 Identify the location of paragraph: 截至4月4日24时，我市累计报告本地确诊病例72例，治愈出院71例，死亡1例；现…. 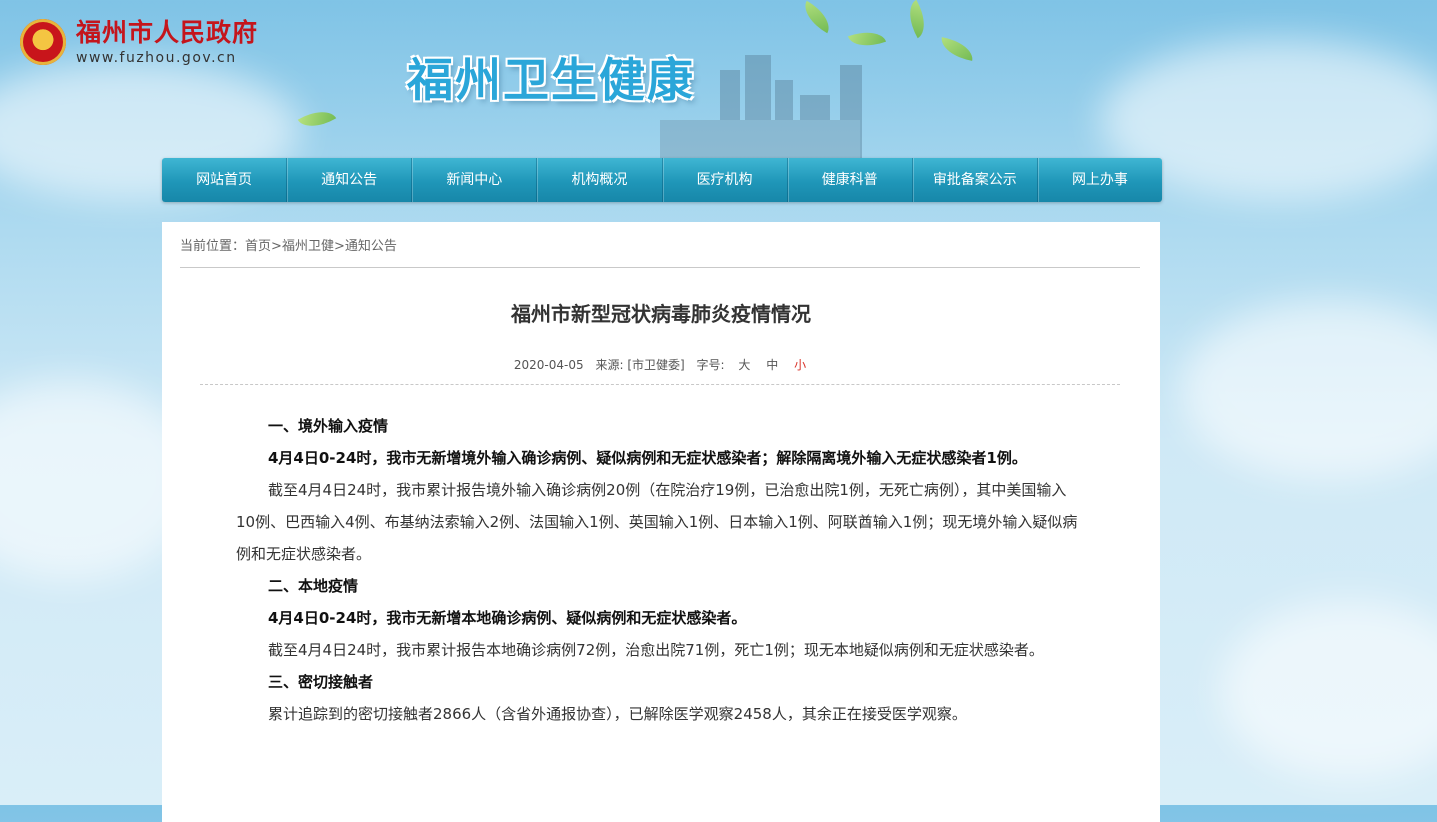
(656, 650).